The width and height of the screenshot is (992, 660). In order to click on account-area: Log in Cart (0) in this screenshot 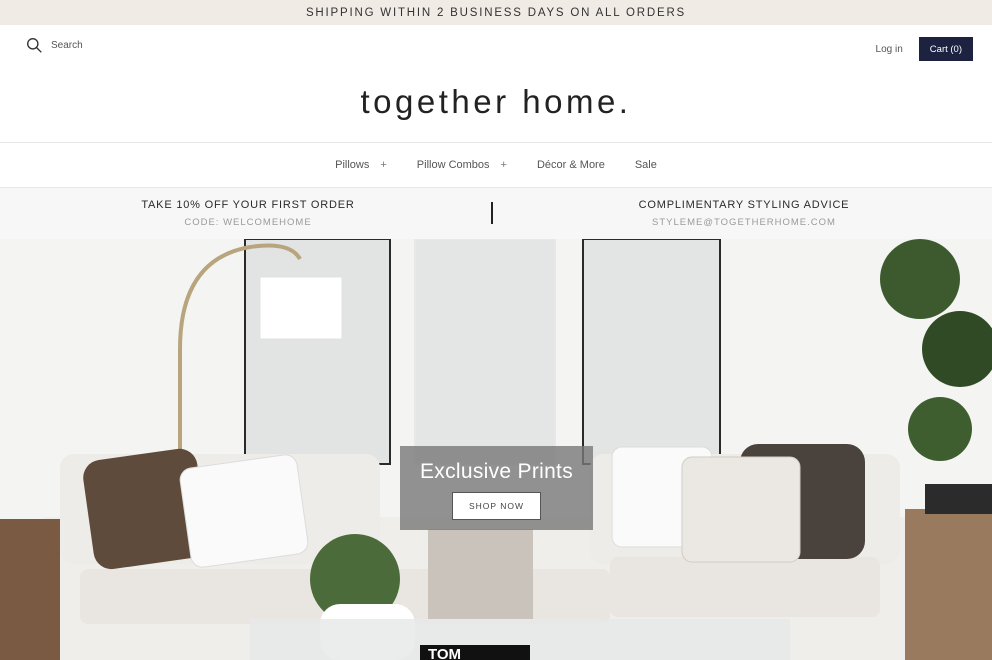, I will do `click(924, 49)`.